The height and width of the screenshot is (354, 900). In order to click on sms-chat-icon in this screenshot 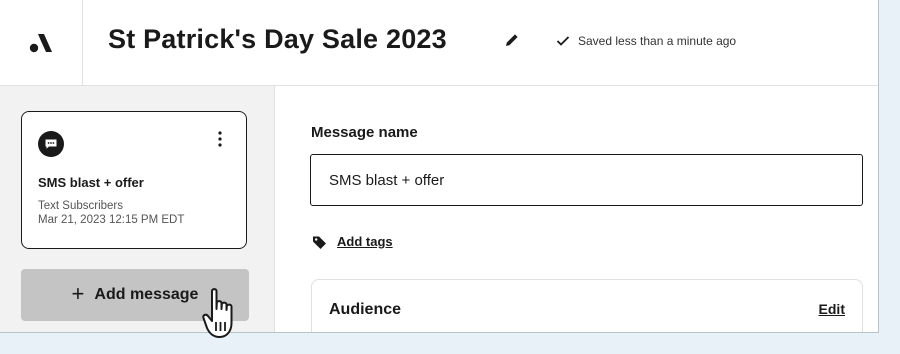, I will do `click(51, 144)`.